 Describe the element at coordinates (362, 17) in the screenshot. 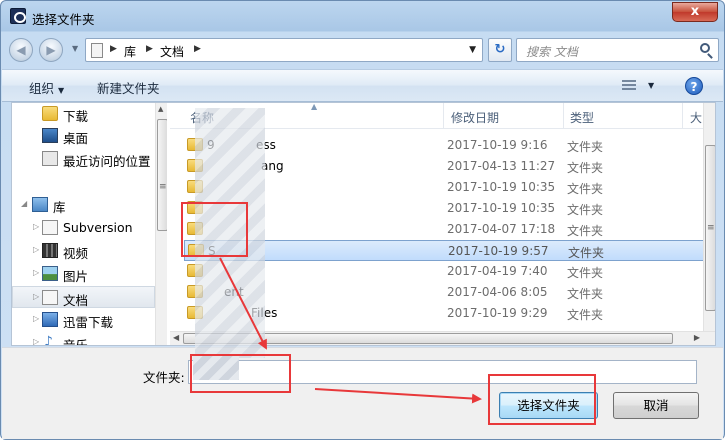

I see `title-bar: 选择文件夹 x` at that location.